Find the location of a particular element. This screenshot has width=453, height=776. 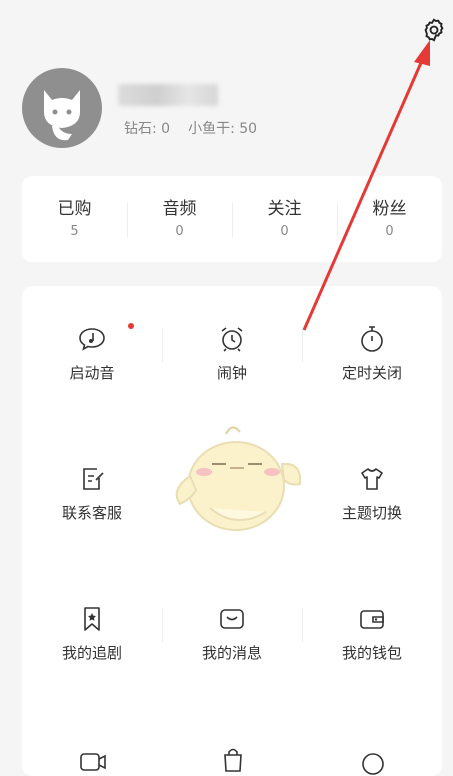

menu-item-customer-service: 联系客服 is located at coordinates (92, 486).